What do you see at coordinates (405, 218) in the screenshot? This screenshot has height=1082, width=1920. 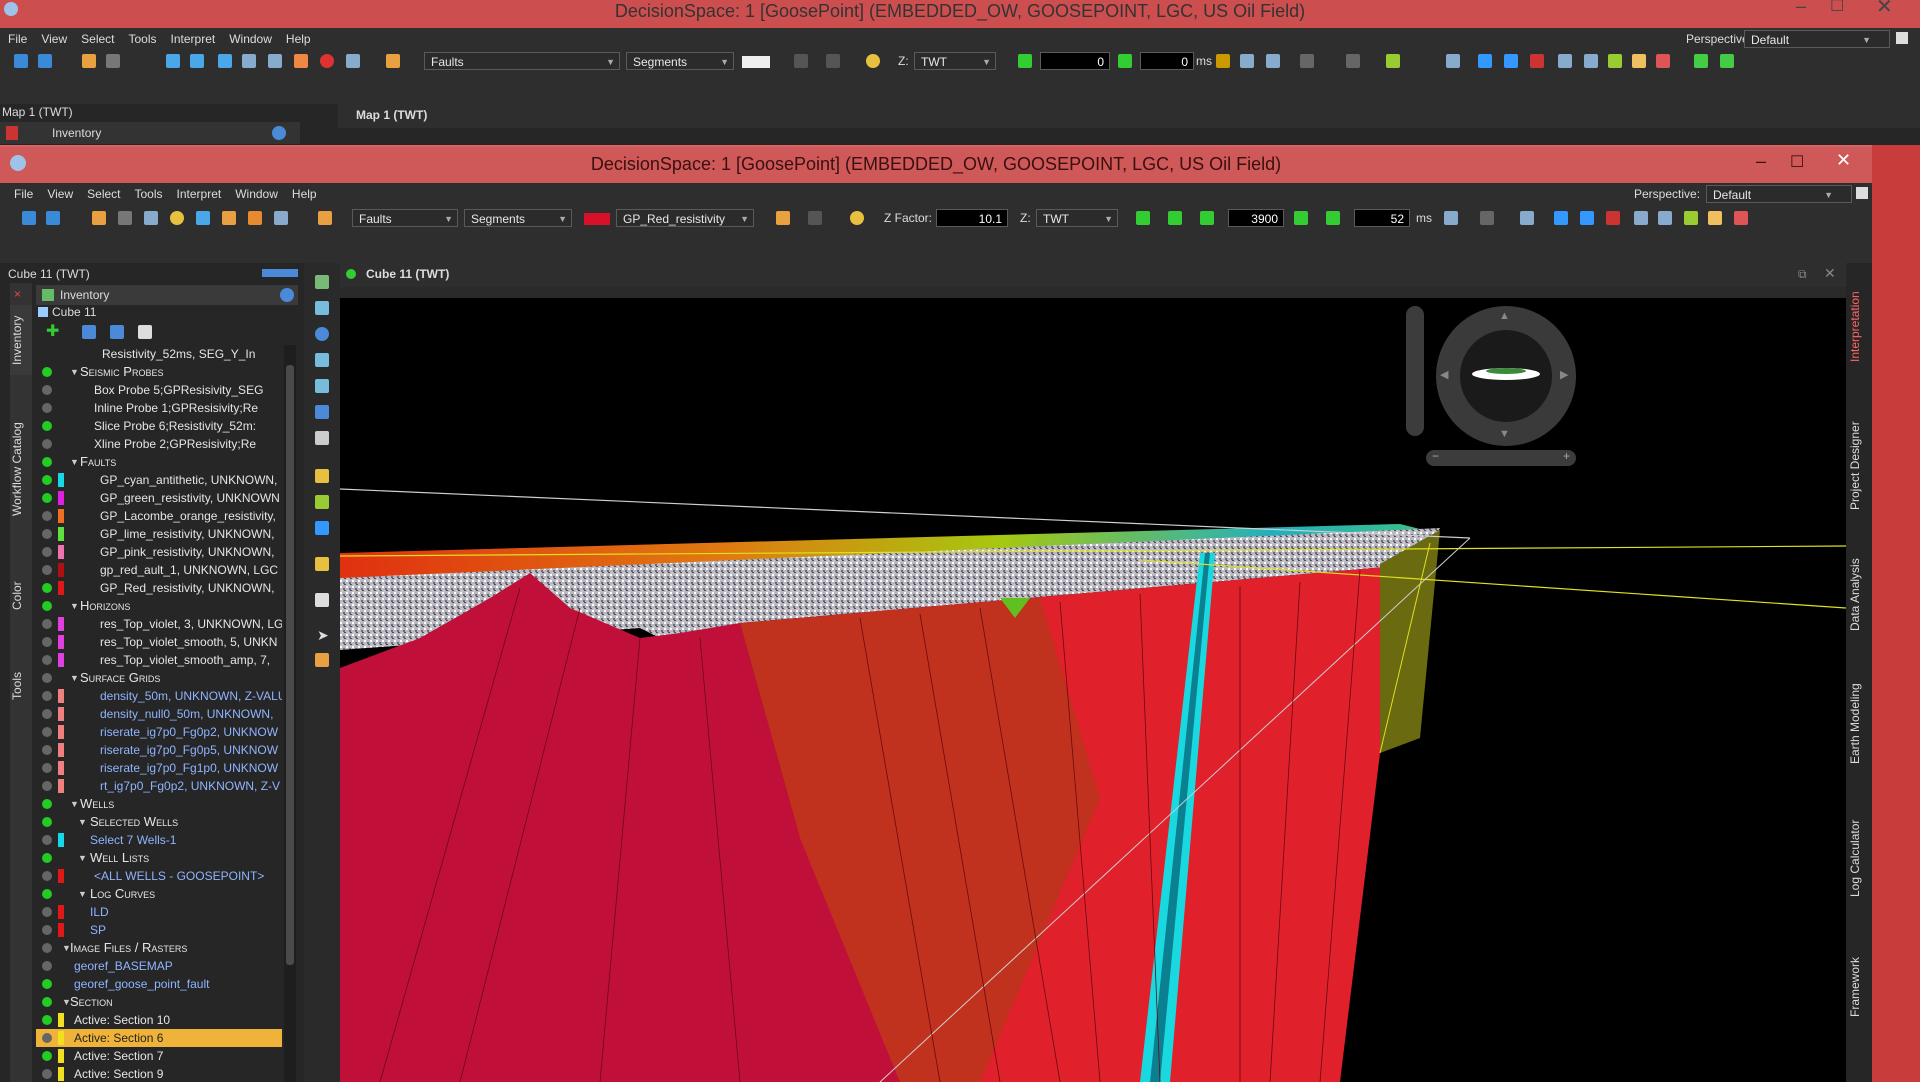 I see `fault-type-select: Faults ▼` at bounding box center [405, 218].